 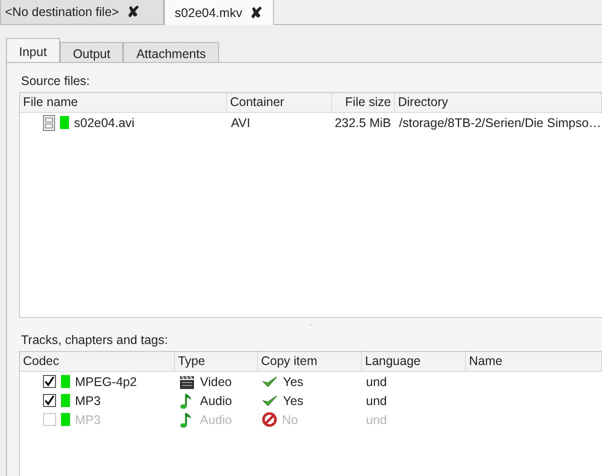 I want to click on file-tab-label: s02e04.mkv, so click(x=208, y=13).